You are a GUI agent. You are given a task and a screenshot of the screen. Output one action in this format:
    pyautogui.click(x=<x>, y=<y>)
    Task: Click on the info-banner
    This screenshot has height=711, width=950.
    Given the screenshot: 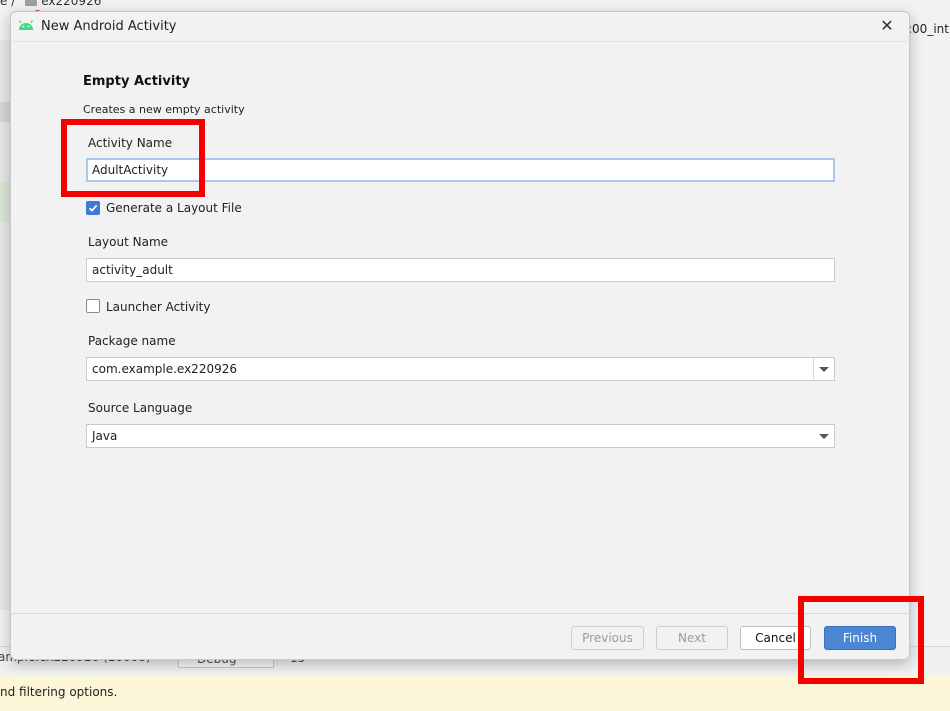 What is the action you would take?
    pyautogui.click(x=475, y=693)
    